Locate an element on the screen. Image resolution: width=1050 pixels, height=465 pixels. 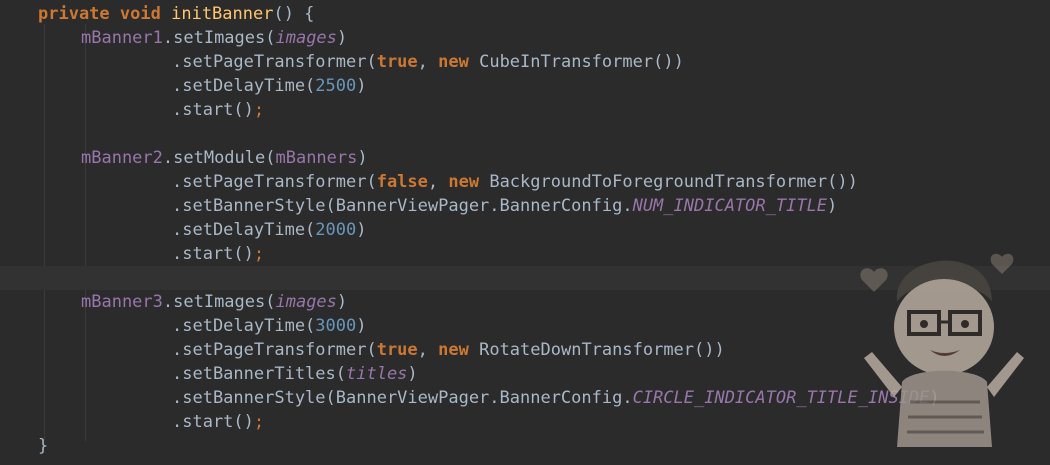
method-open: () { is located at coordinates (294, 14).